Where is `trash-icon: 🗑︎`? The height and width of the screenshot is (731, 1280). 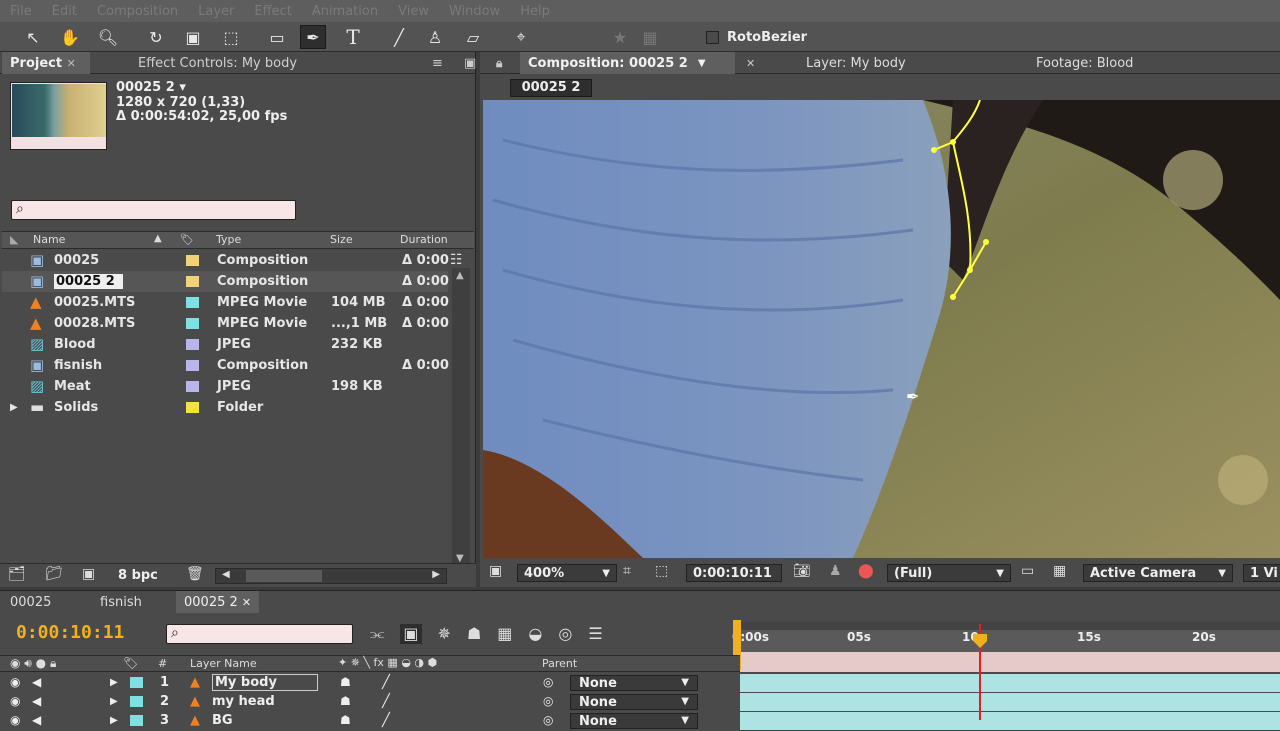 trash-icon: 🗑︎ is located at coordinates (195, 574).